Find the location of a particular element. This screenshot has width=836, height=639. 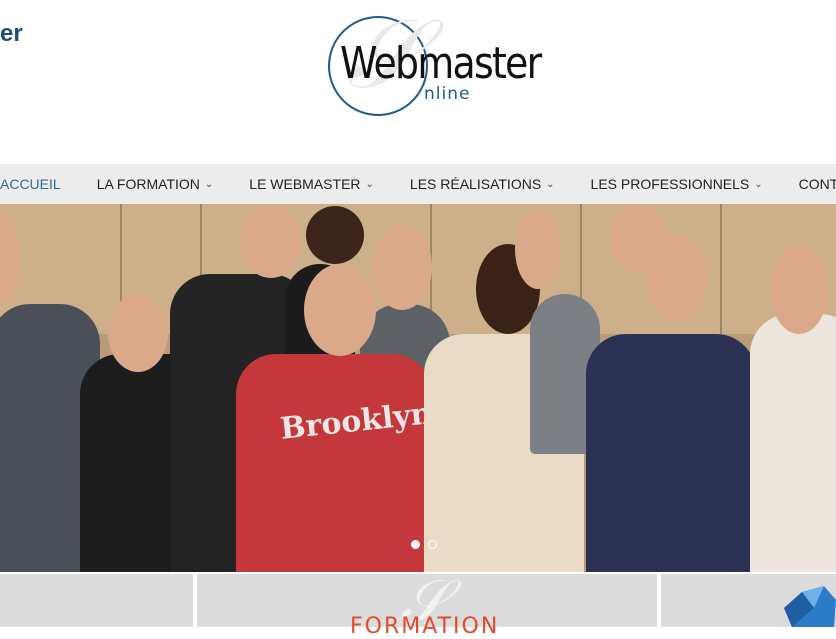

nav-item-label: CONTACT is located at coordinates (817, 184).